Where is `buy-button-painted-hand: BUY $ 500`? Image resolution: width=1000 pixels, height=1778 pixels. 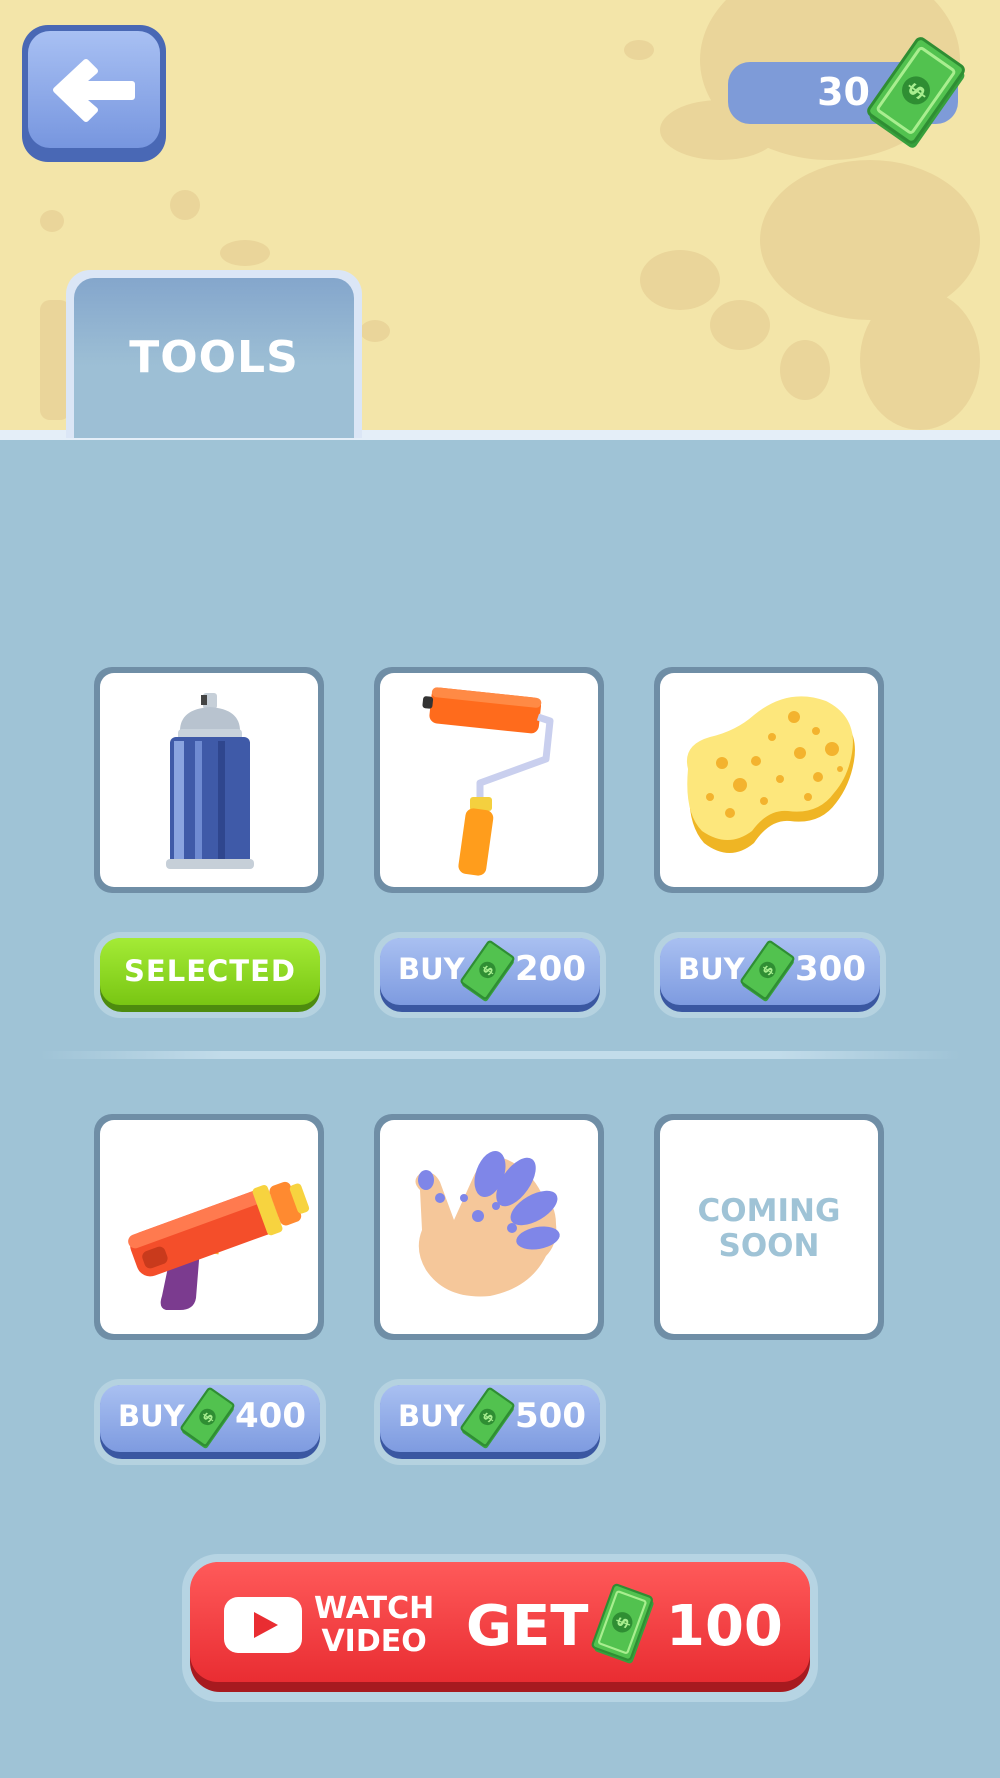 buy-button-painted-hand: BUY $ 500 is located at coordinates (490, 1422).